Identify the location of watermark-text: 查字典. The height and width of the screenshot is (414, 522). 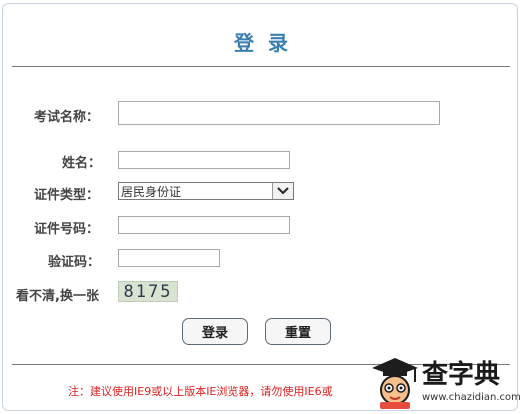
(461, 375).